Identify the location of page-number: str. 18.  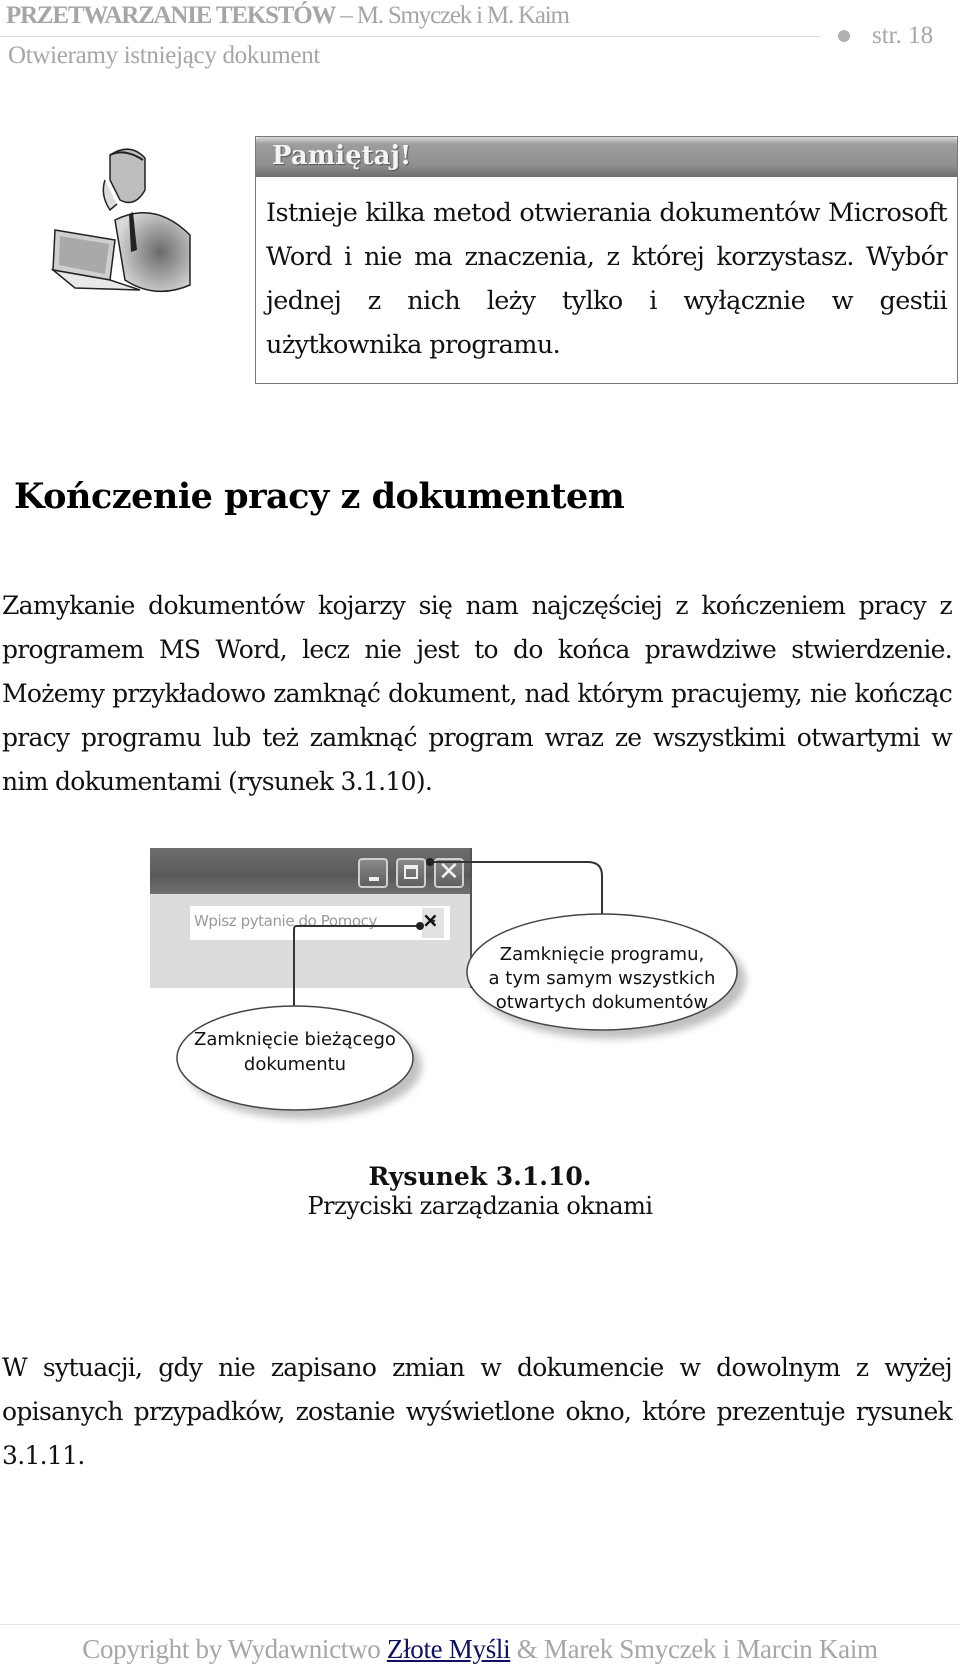
(903, 35).